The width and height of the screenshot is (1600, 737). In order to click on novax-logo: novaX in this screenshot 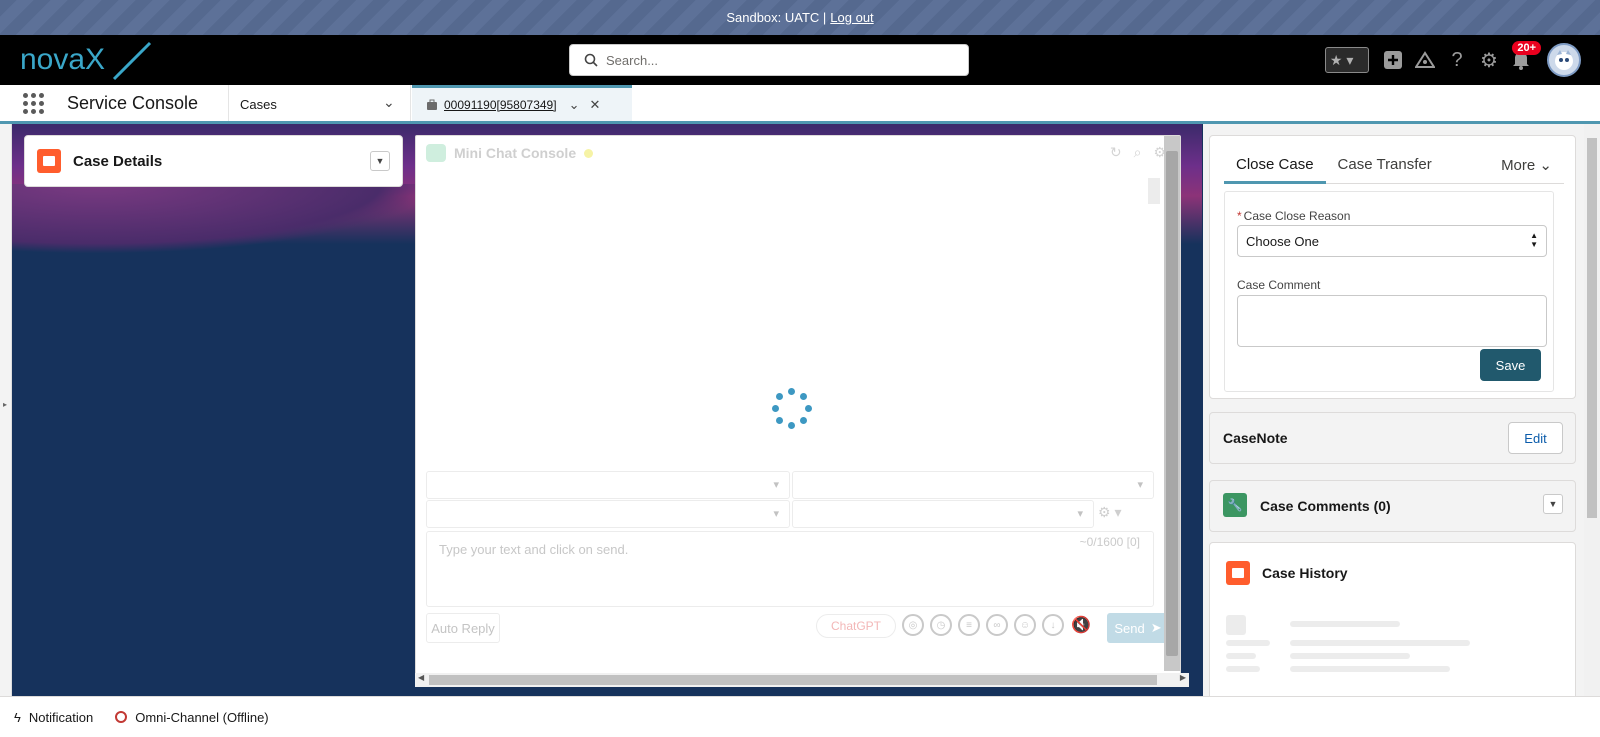, I will do `click(88, 60)`.